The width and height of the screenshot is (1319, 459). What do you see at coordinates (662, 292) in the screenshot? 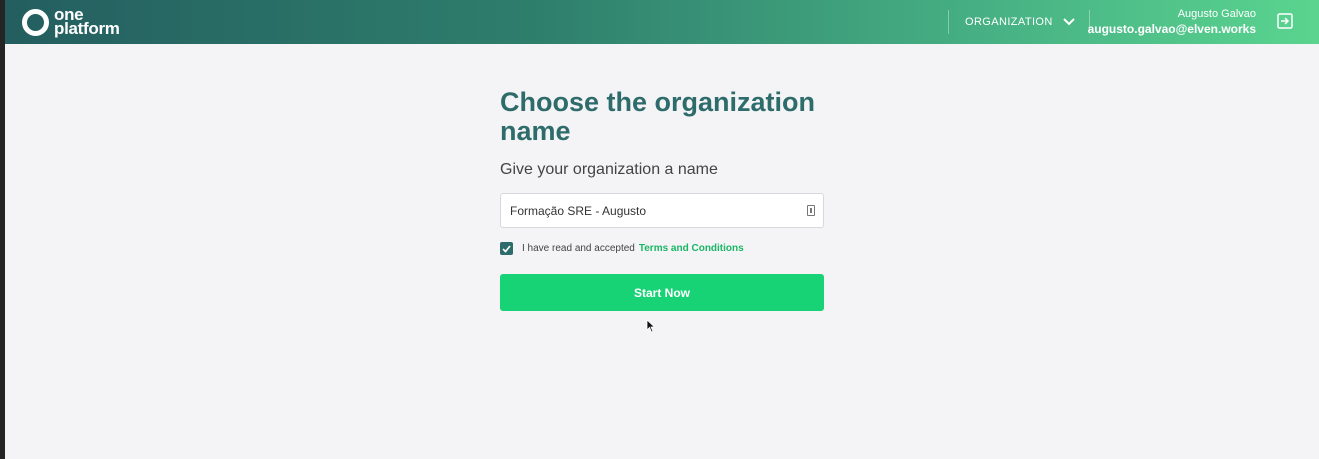
I see `start-now-button: Start Now` at bounding box center [662, 292].